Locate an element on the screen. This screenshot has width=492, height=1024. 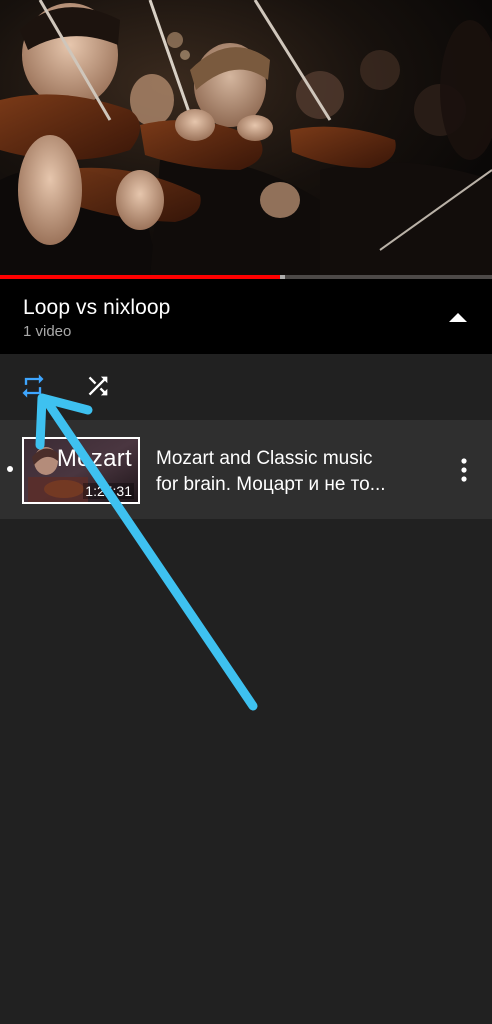
loop-icon is located at coordinates (33, 386).